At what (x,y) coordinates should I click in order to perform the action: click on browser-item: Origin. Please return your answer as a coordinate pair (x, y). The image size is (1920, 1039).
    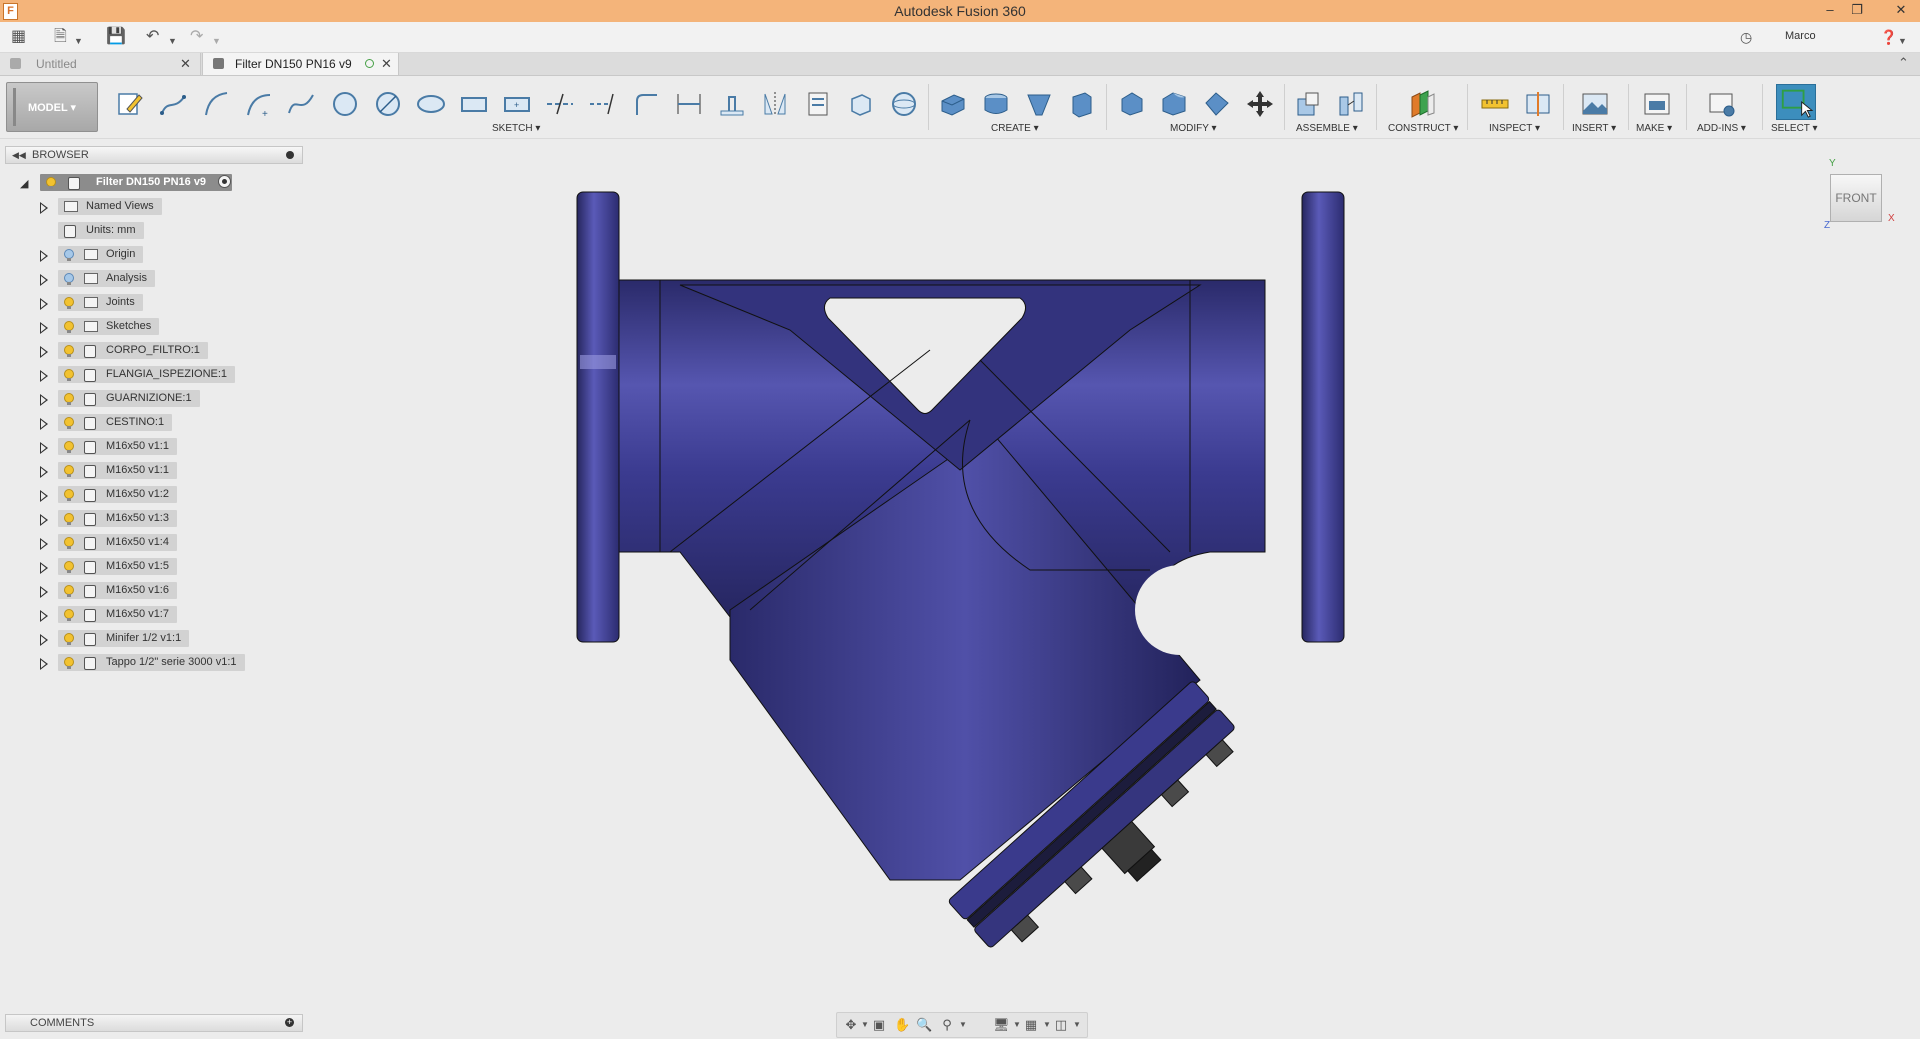
    Looking at the image, I should click on (171, 255).